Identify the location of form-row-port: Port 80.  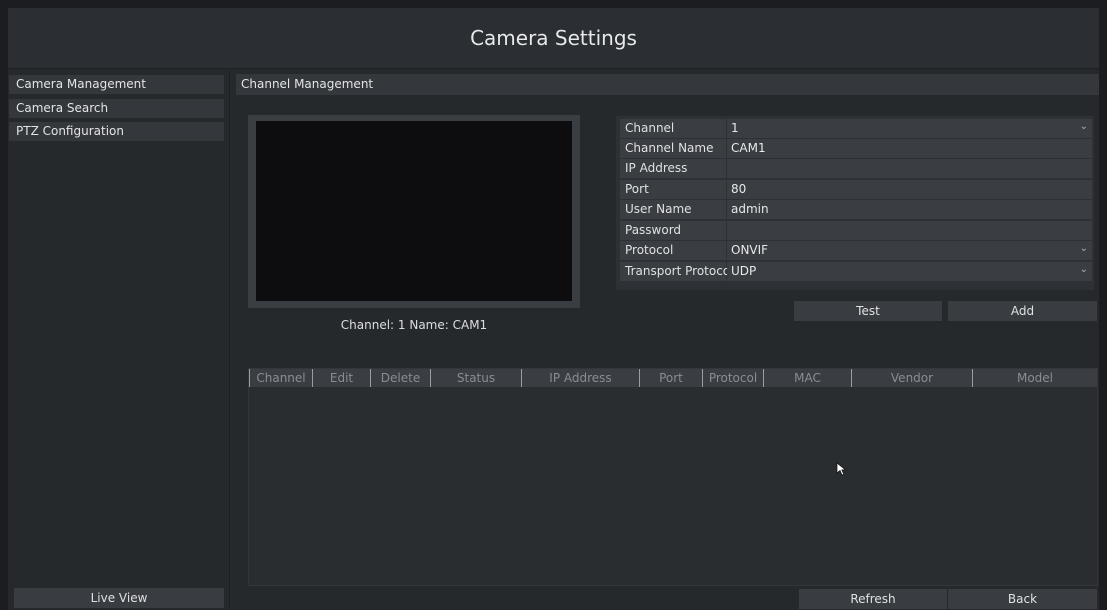
(856, 189).